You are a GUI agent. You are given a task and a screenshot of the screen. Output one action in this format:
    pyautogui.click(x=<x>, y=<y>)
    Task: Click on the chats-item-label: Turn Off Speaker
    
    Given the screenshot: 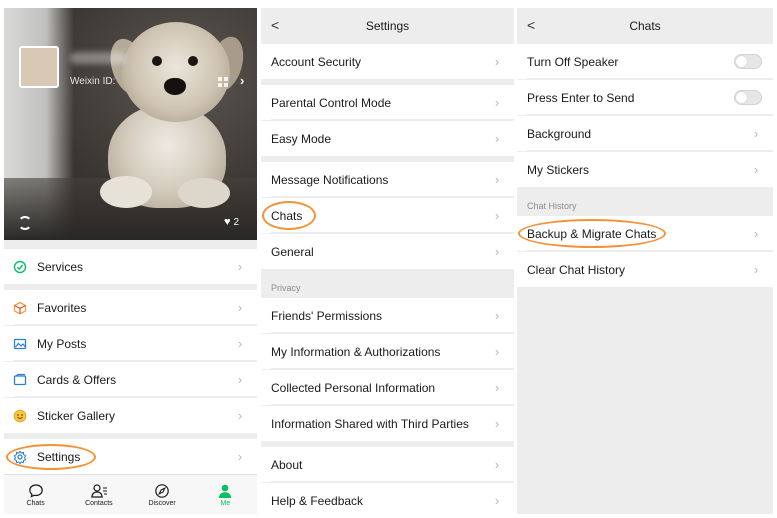 What is the action you would take?
    pyautogui.click(x=573, y=61)
    